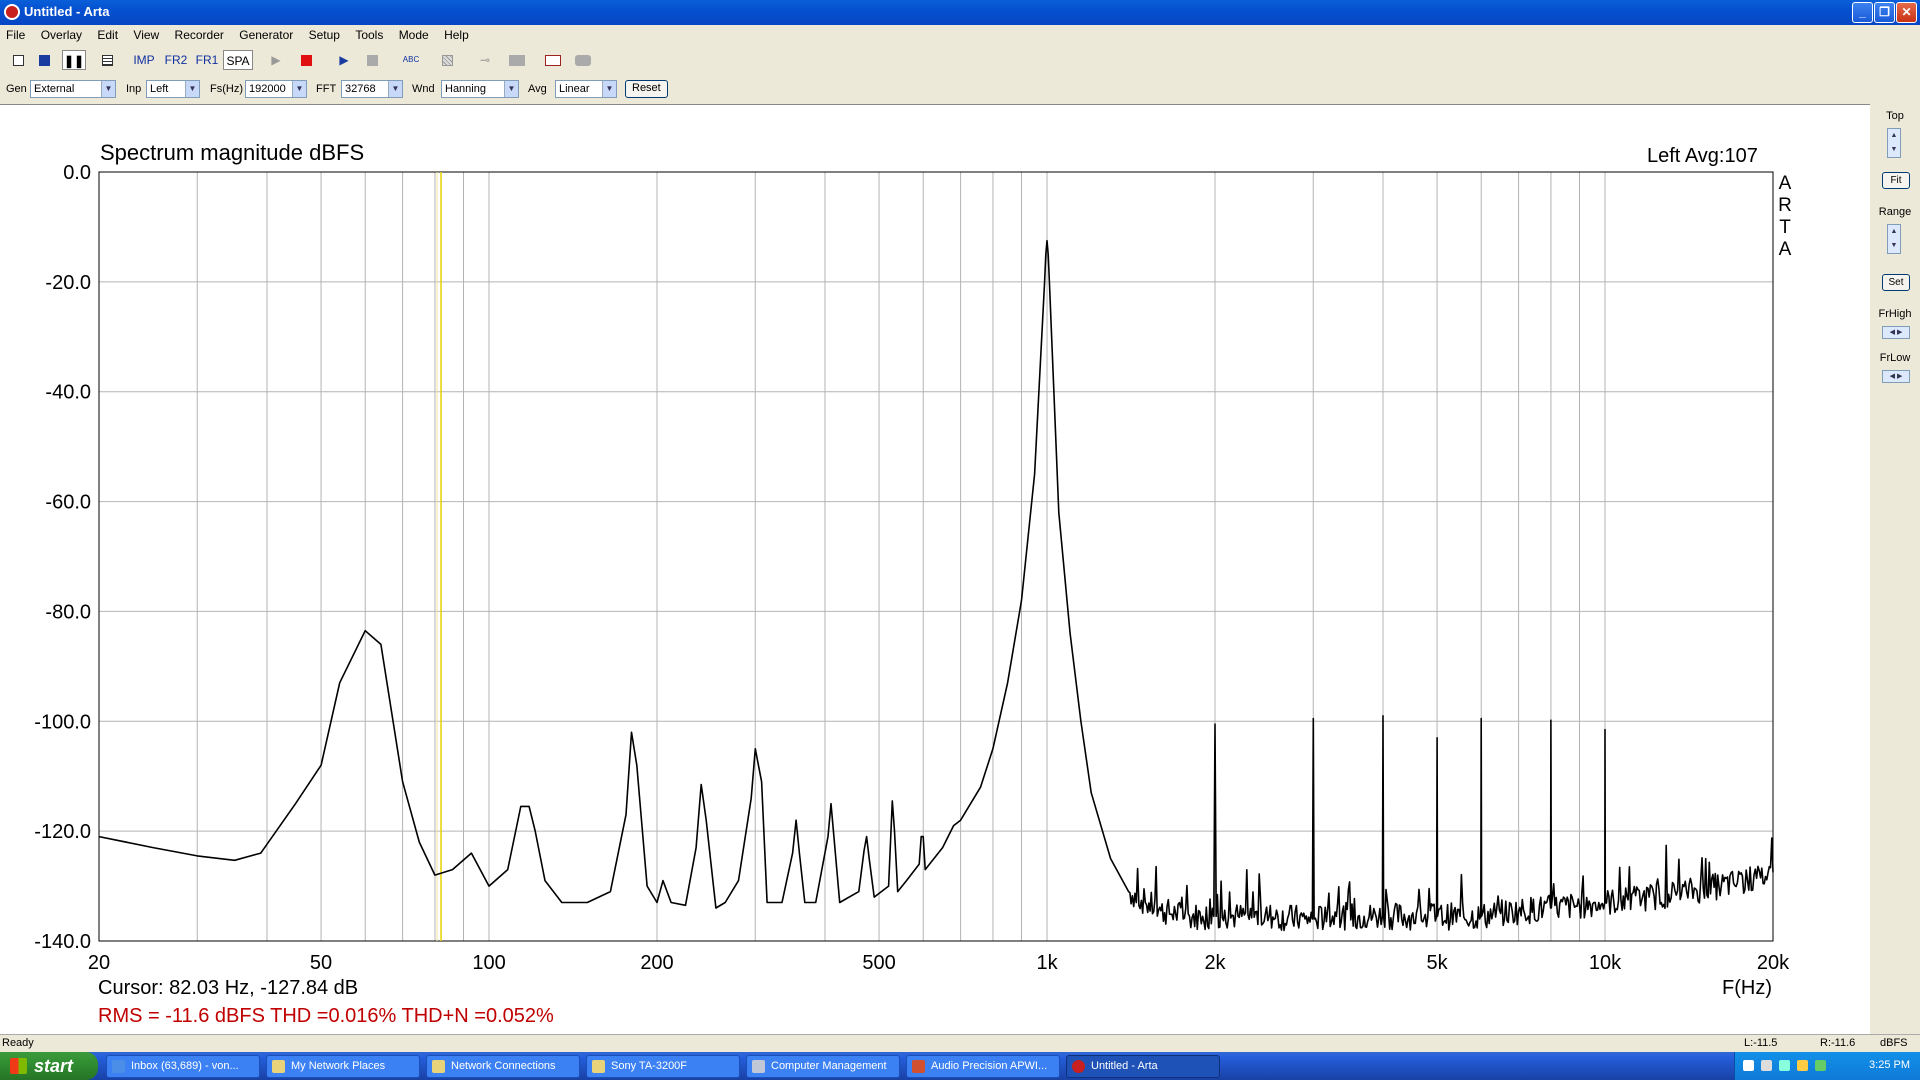 Image resolution: width=1920 pixels, height=1080 pixels. What do you see at coordinates (18, 1043) in the screenshot?
I see `status-text: Ready` at bounding box center [18, 1043].